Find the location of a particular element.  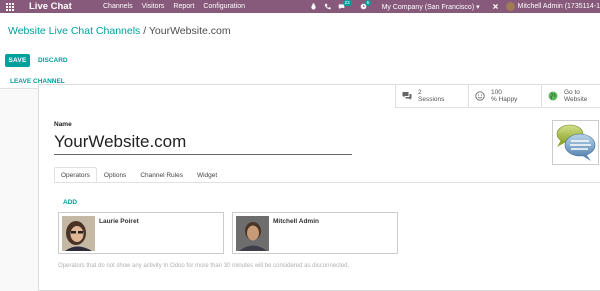

breadcrumb-parent: Website Live Chat Channels is located at coordinates (74, 31).